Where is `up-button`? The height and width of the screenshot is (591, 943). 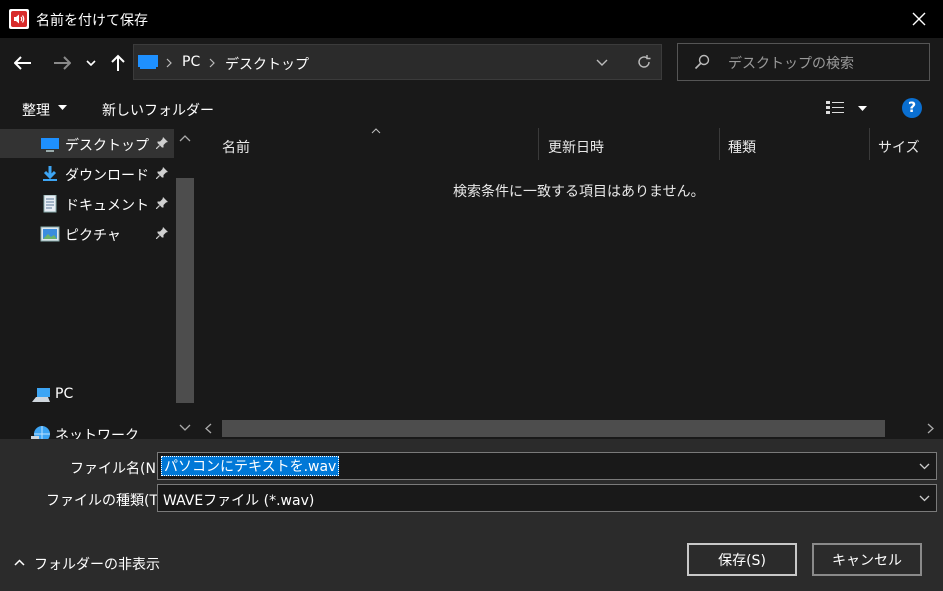 up-button is located at coordinates (118, 63).